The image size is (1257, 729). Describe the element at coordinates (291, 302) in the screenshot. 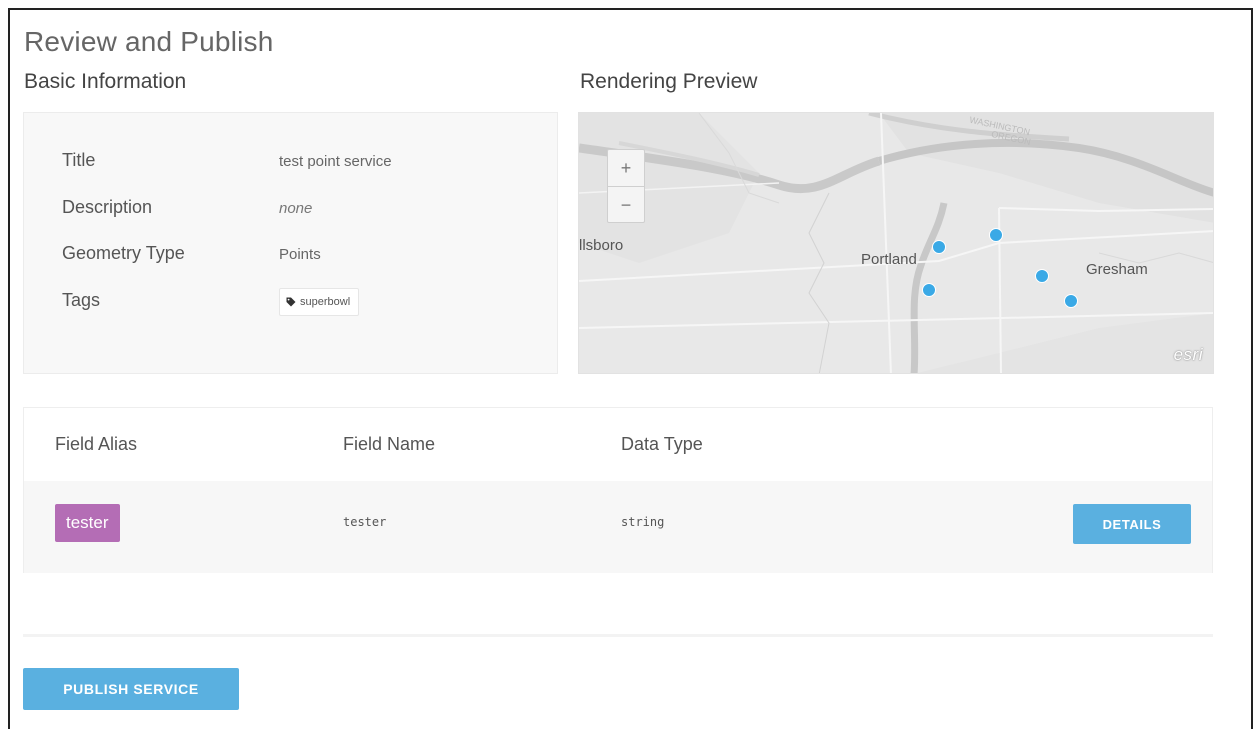

I see `tag-icon` at that location.